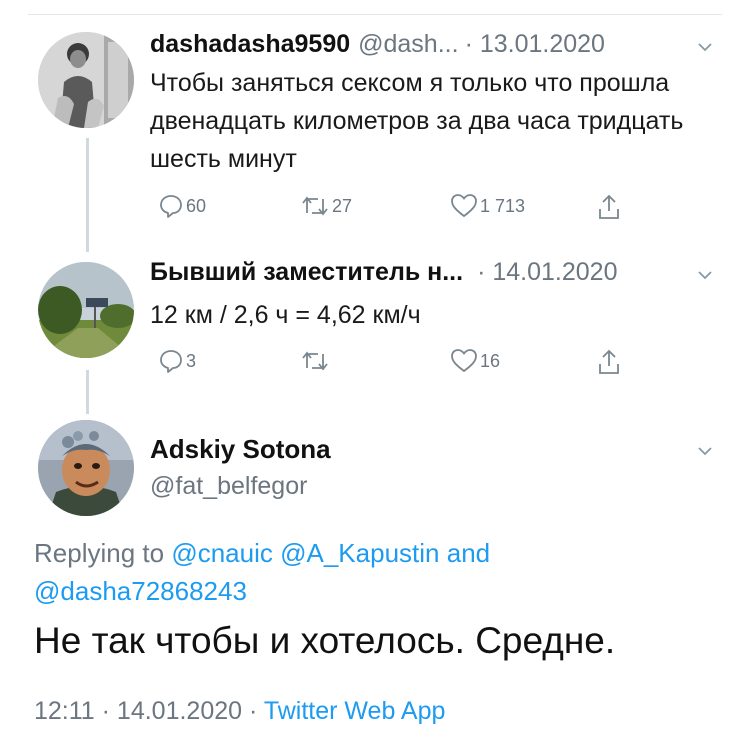  I want to click on tweet-actions: 60 27 1 713, so click(395, 208).